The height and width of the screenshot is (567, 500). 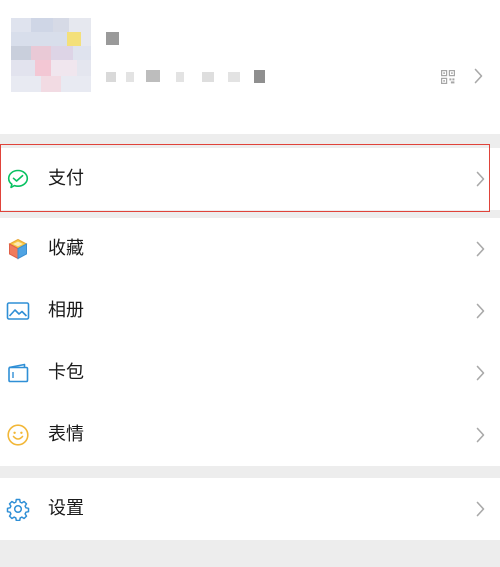 What do you see at coordinates (66, 310) in the screenshot?
I see `menu-item-label: 相册` at bounding box center [66, 310].